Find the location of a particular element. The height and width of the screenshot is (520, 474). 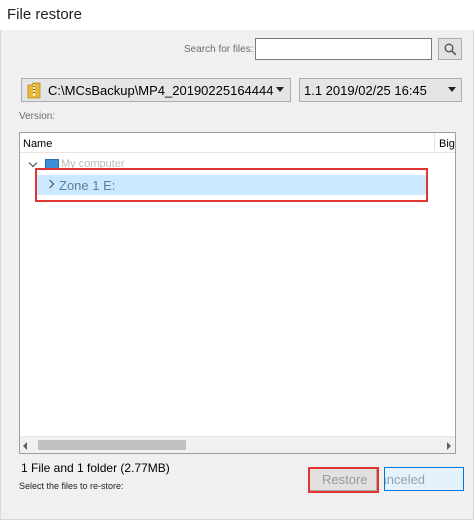

backup-path-dropdown: C:\MCsBackup\MP4_20190225164444 is located at coordinates (156, 90).